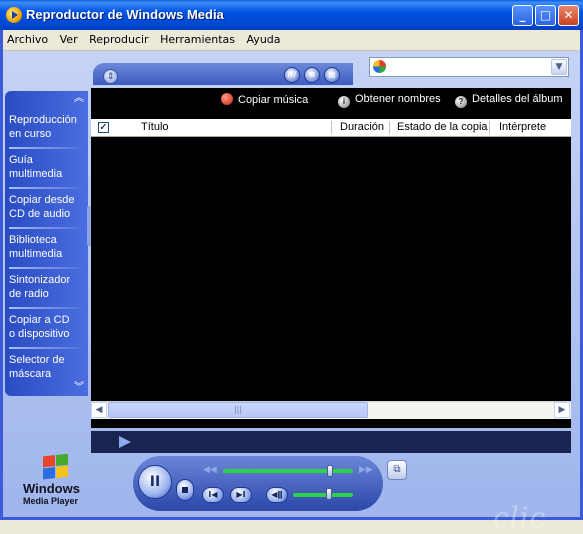 Image resolution: width=583 pixels, height=534 pixels. I want to click on menu-ayuda: Ayuda, so click(264, 38).